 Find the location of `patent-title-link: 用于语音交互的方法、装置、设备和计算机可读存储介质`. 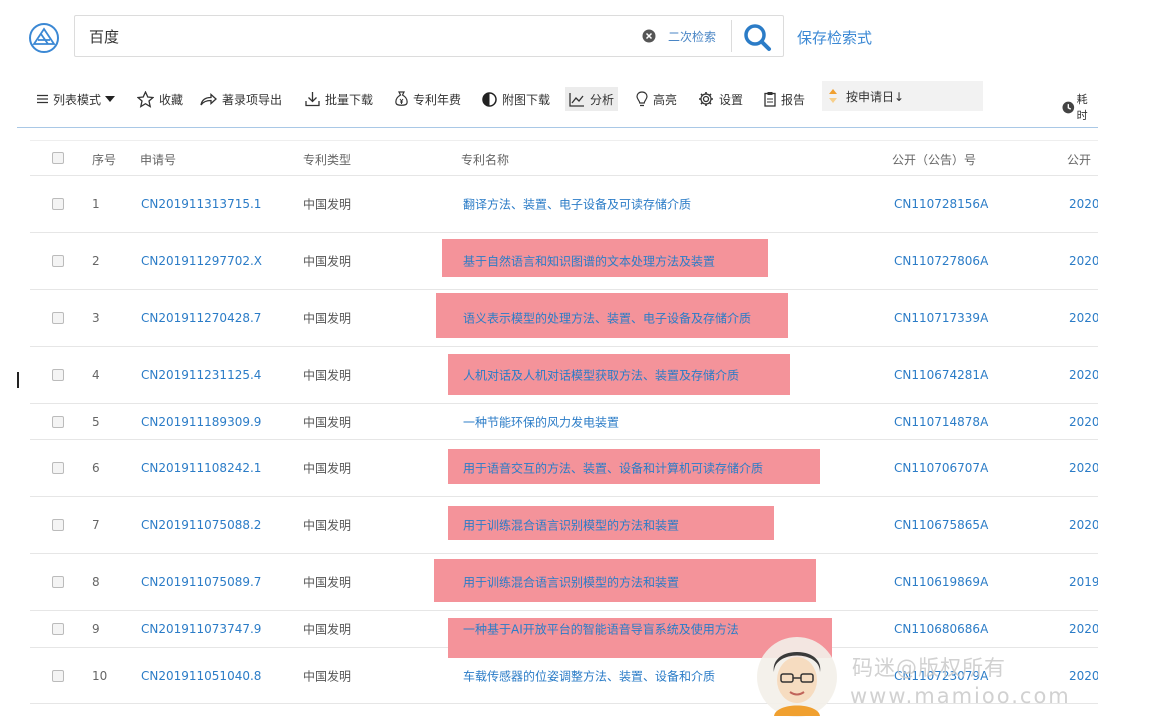

patent-title-link: 用于语音交互的方法、装置、设备和计算机可读存储介质 is located at coordinates (613, 468).